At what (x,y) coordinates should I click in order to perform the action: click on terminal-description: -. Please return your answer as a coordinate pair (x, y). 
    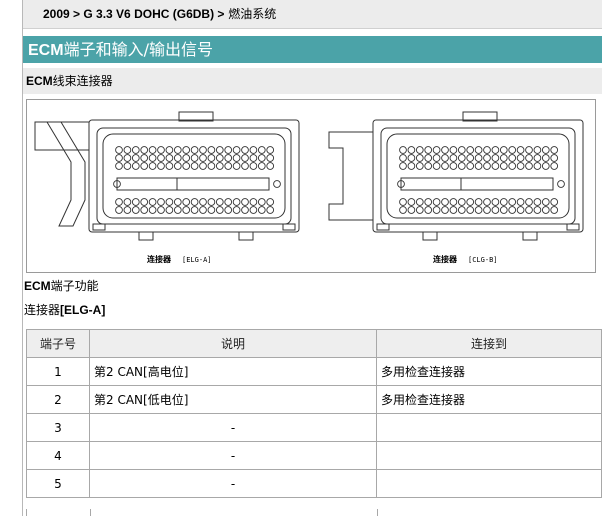
    Looking at the image, I should click on (233, 483).